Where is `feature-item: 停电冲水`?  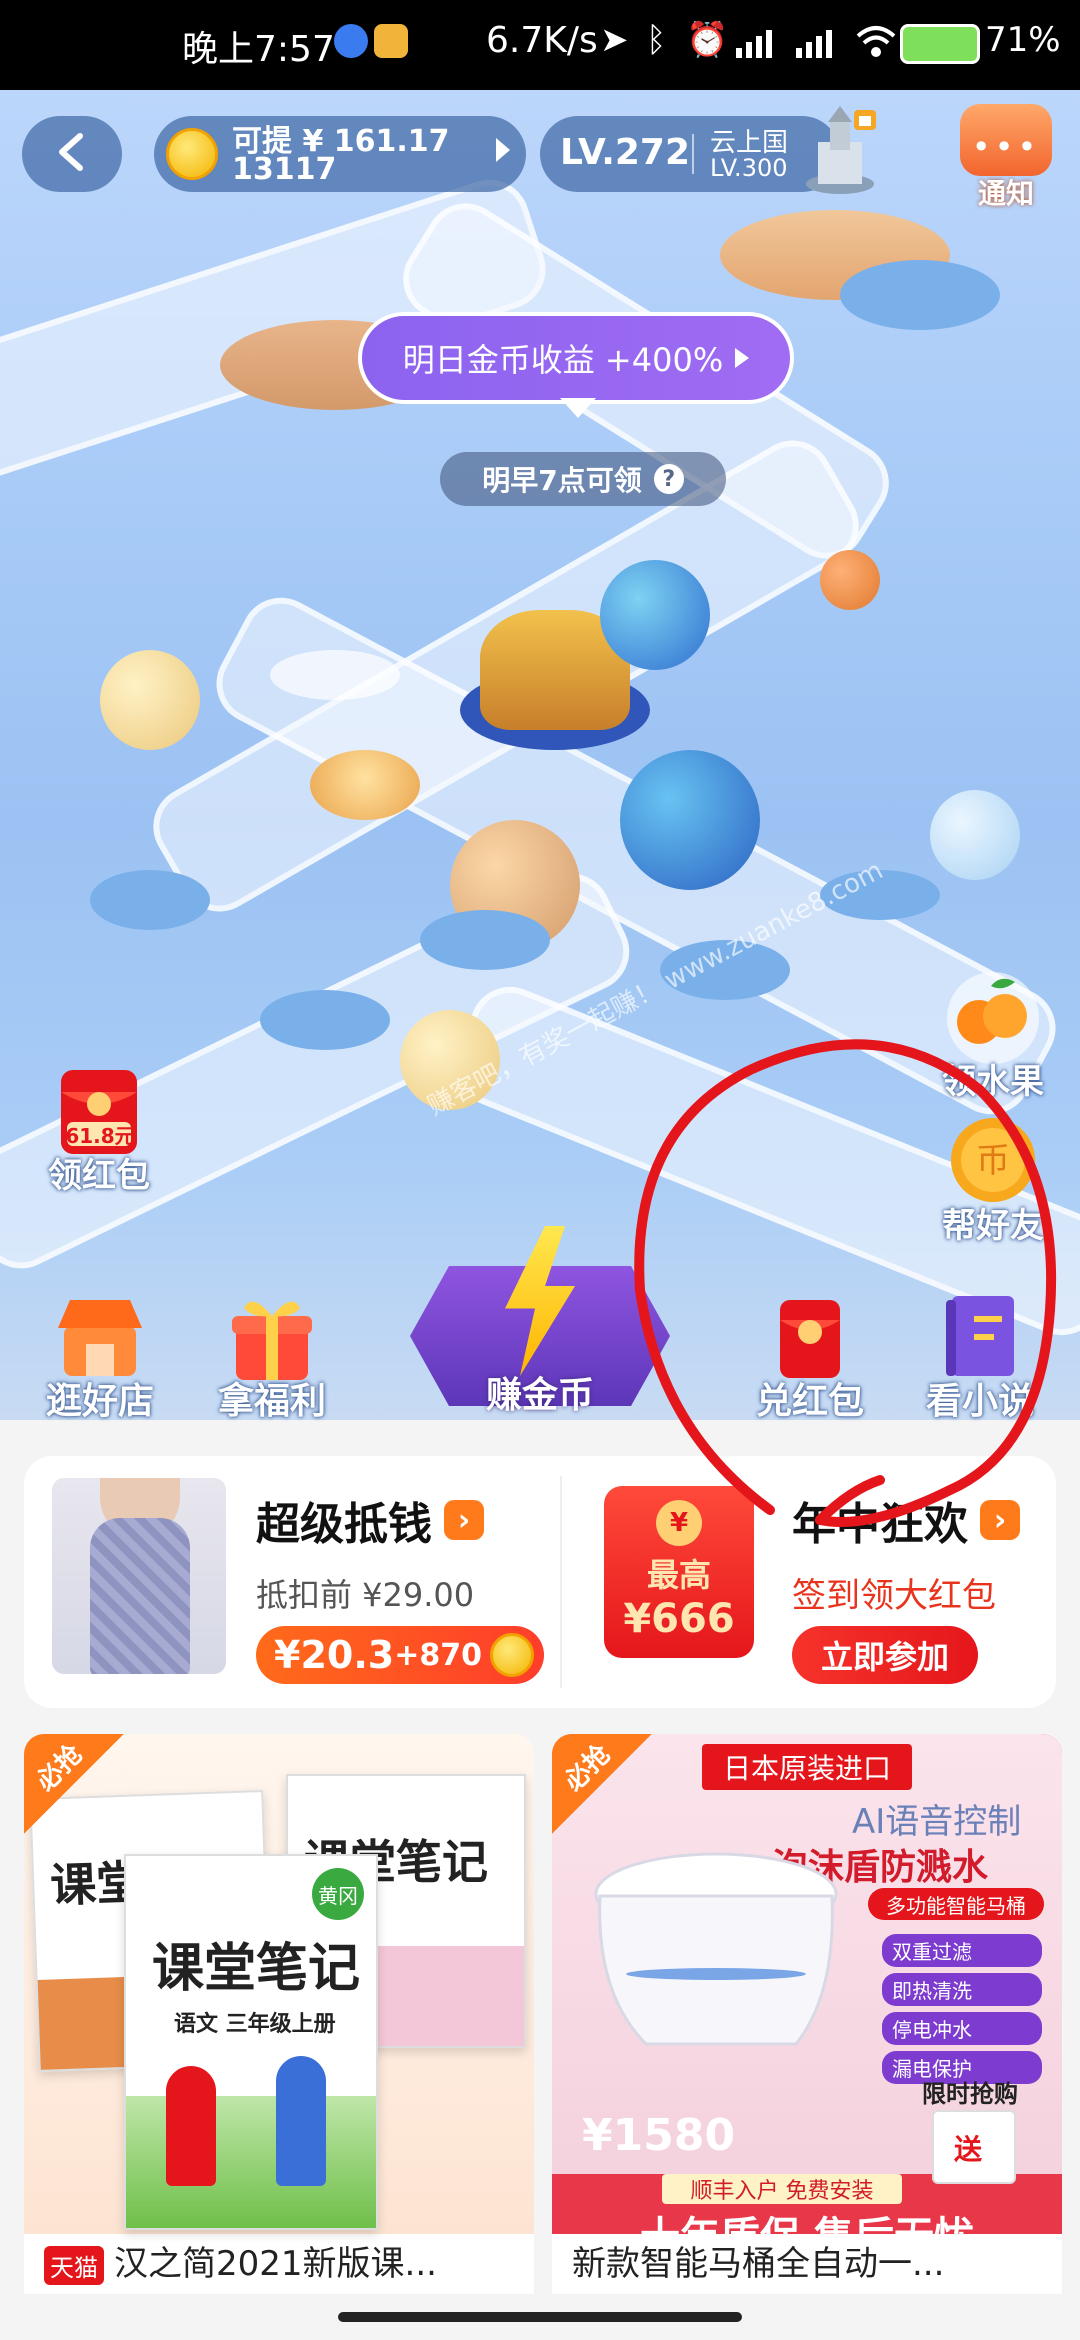 feature-item: 停电冲水 is located at coordinates (962, 2028).